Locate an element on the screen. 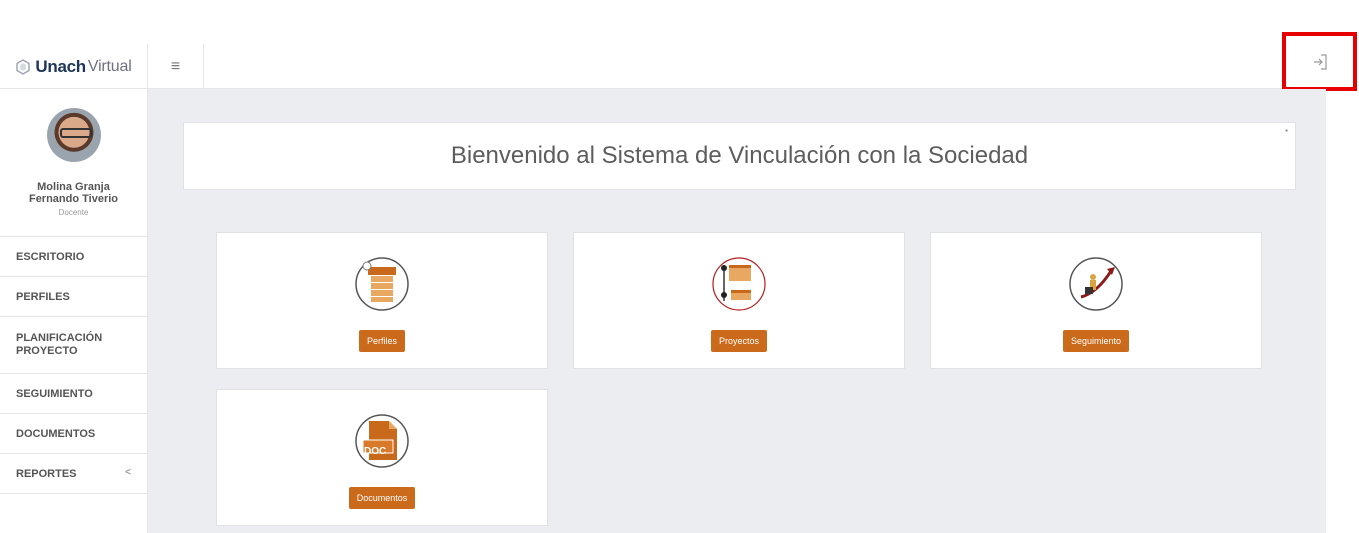 This screenshot has height=533, width=1359. doc-icon-label: DOC is located at coordinates (375, 451).